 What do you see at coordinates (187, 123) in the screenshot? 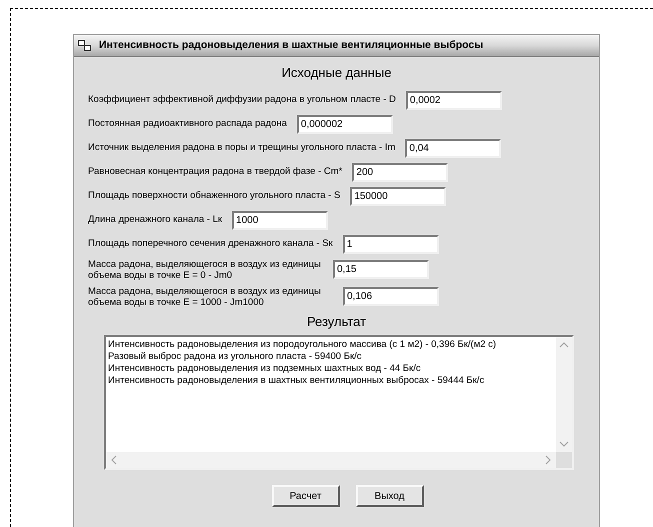
I see `field-label: Постоянная радиоактивного распада радона` at bounding box center [187, 123].